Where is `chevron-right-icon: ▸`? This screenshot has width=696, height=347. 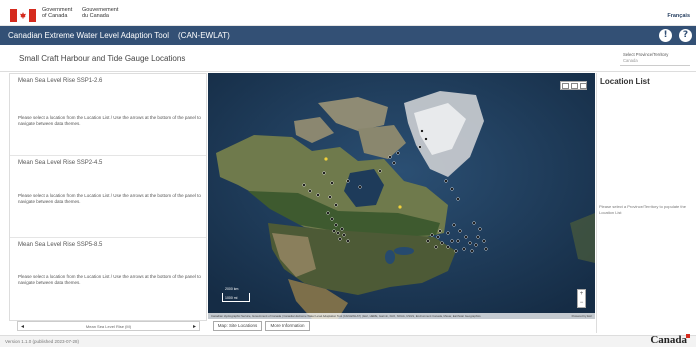 chevron-right-icon: ▸ is located at coordinates (194, 326).